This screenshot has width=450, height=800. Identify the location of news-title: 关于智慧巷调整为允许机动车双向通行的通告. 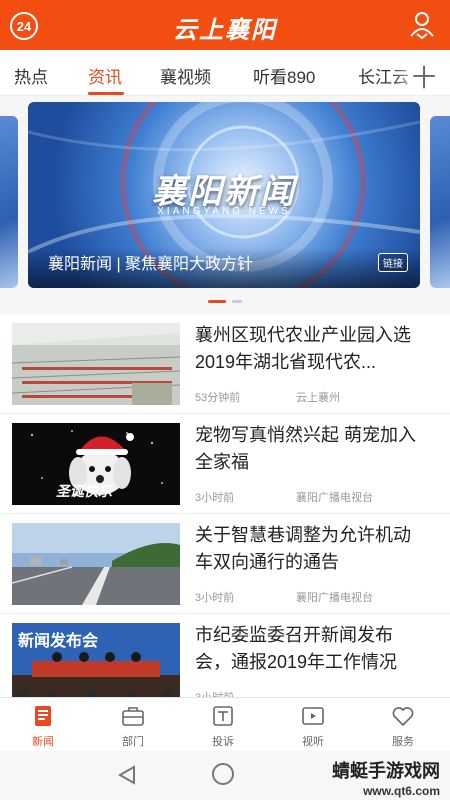
(303, 548).